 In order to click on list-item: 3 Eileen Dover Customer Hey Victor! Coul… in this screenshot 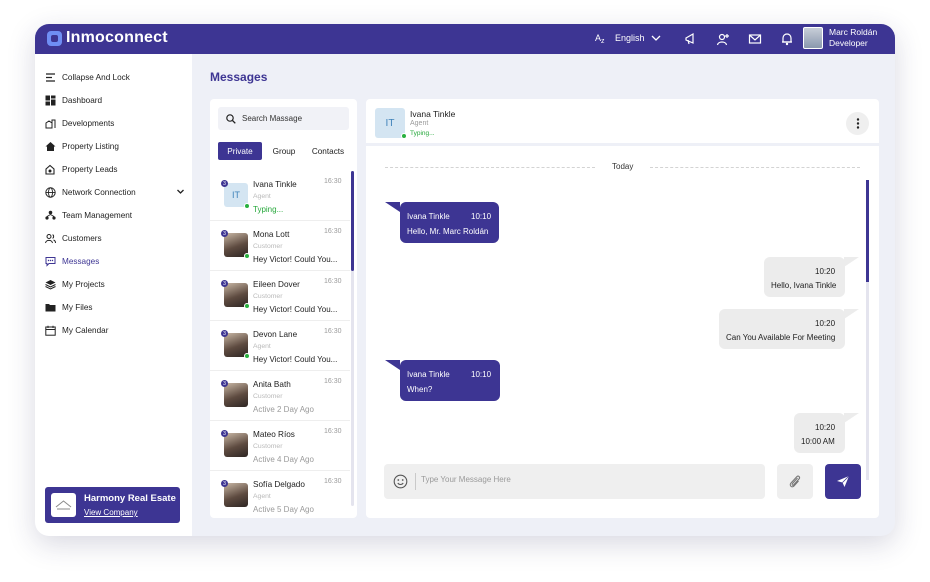, I will do `click(280, 296)`.